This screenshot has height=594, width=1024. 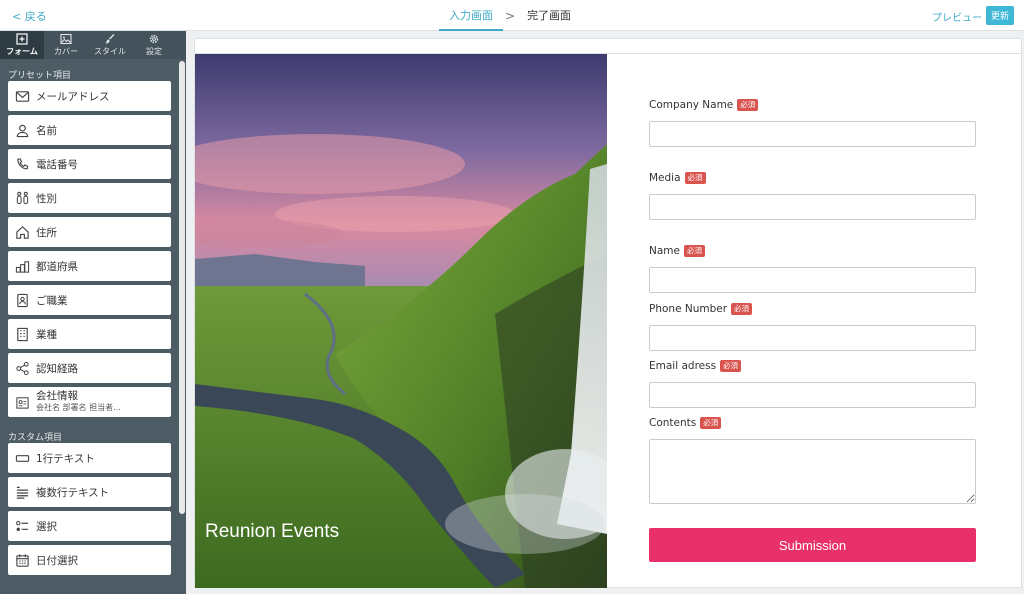 I want to click on contents-textarea, so click(x=812, y=471).